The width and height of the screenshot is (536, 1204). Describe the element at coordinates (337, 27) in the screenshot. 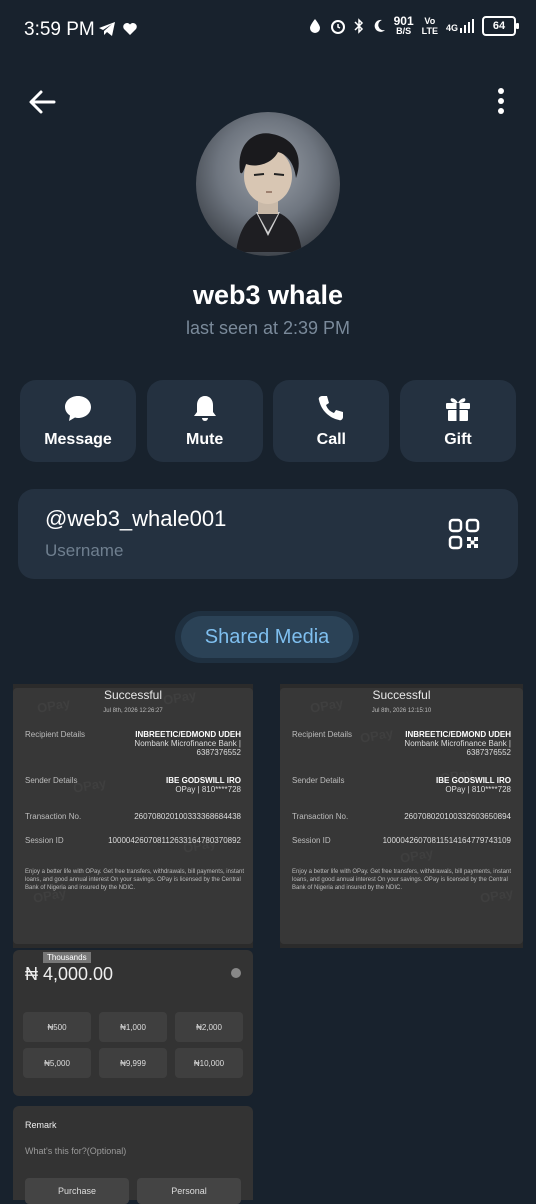

I see `alarm-icon` at that location.